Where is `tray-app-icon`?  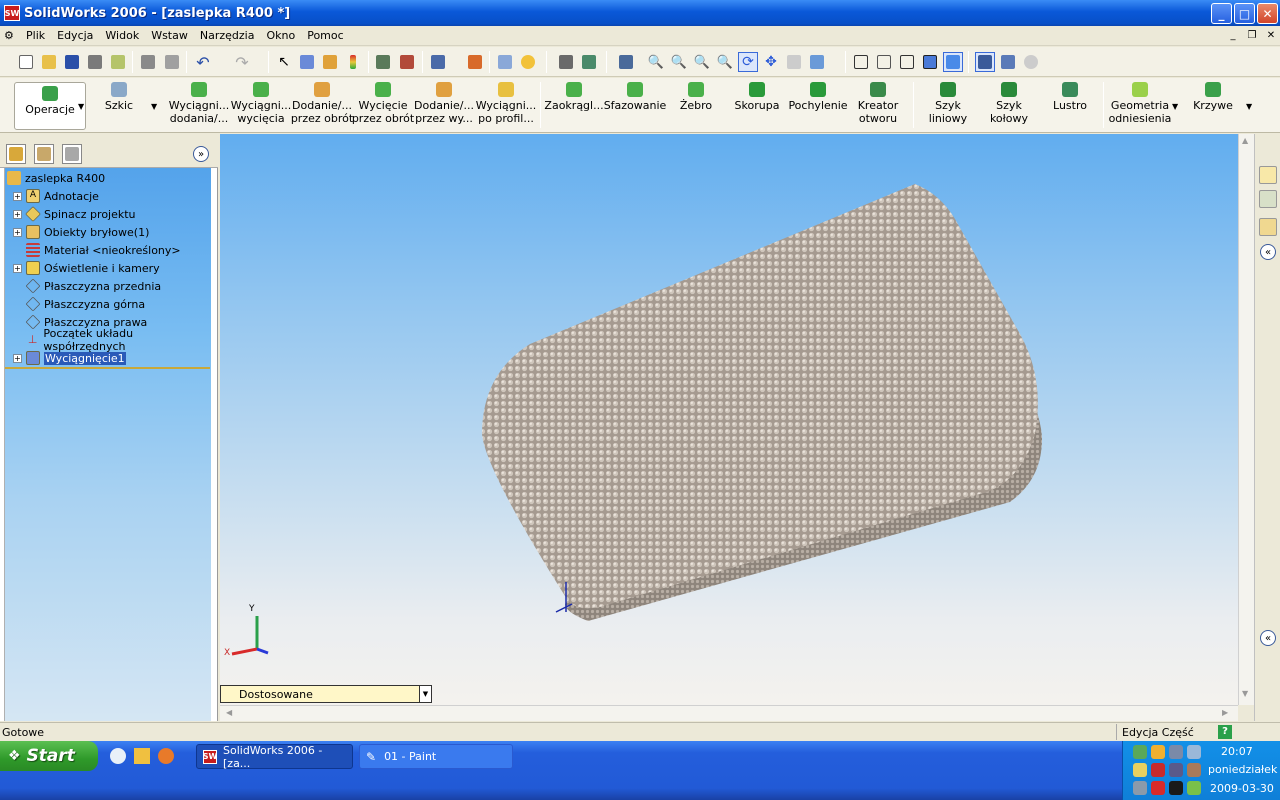 tray-app-icon is located at coordinates (1176, 788).